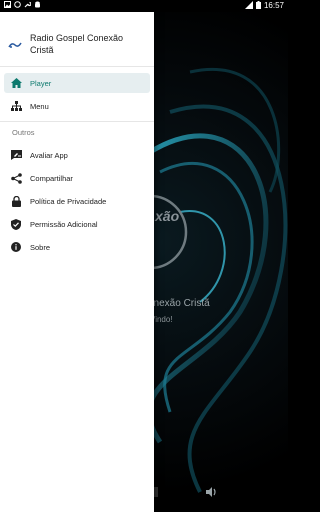 This screenshot has height=512, width=320. Describe the element at coordinates (77, 106) in the screenshot. I see `nav-item-menu: Menu` at that location.